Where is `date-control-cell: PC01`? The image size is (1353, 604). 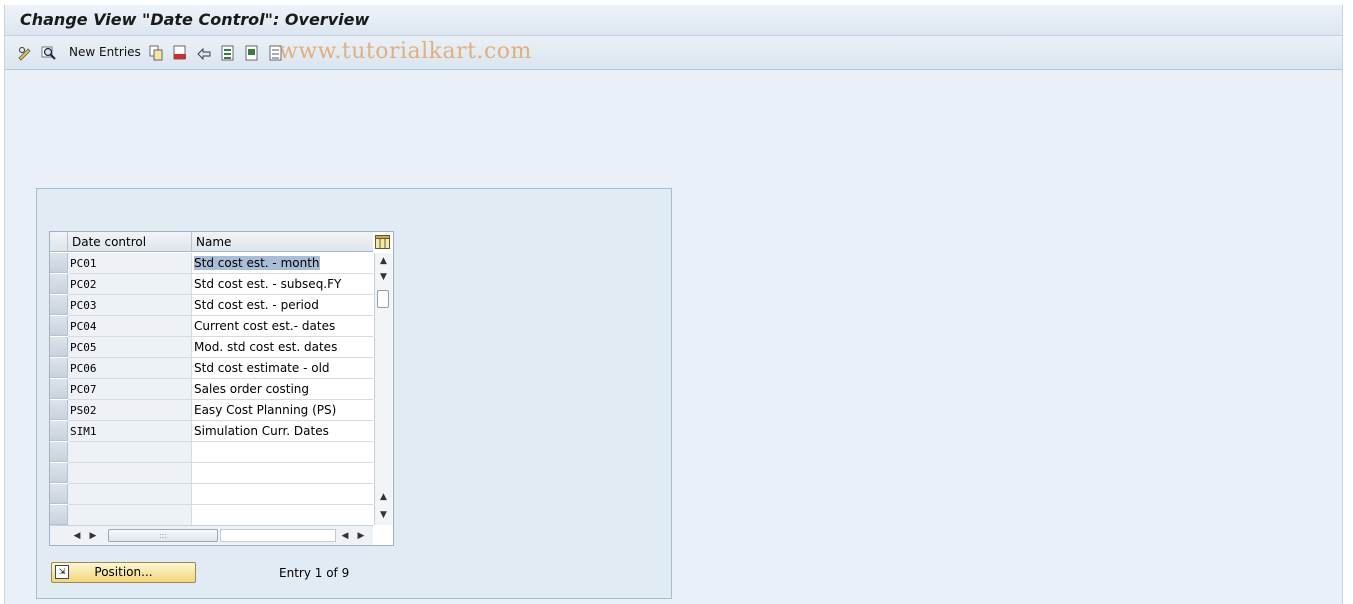 date-control-cell: PC01 is located at coordinates (130, 263).